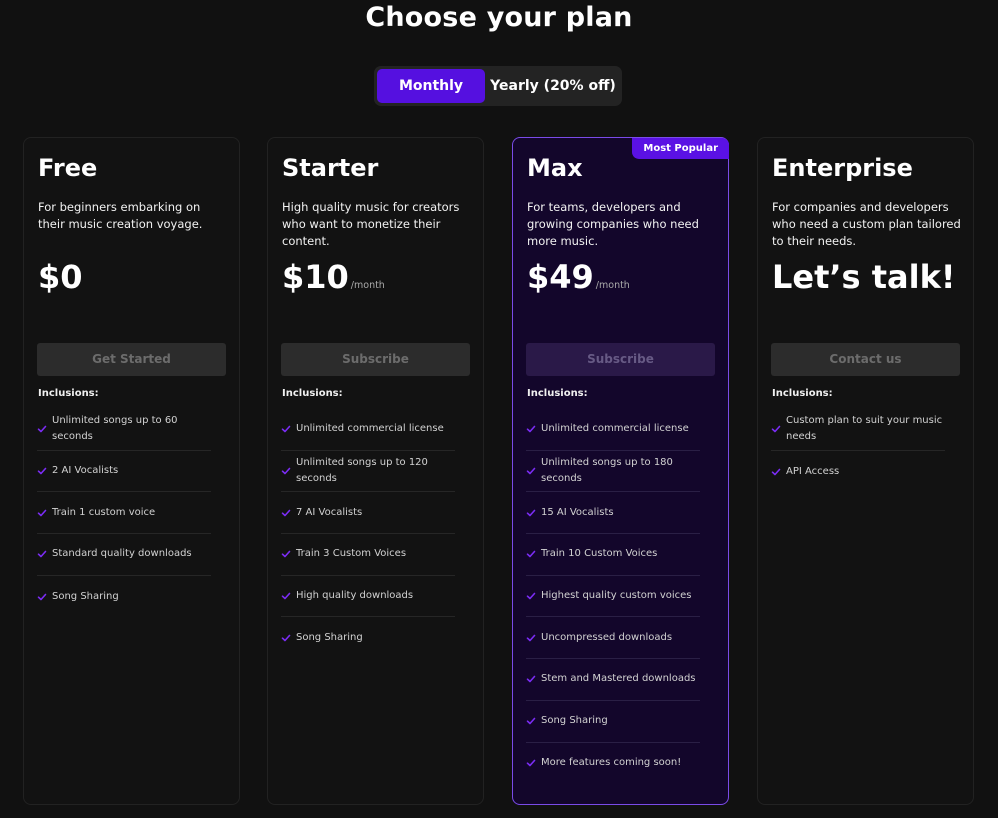 This screenshot has height=818, width=998. I want to click on feature-item: More features coming soon!, so click(613, 764).